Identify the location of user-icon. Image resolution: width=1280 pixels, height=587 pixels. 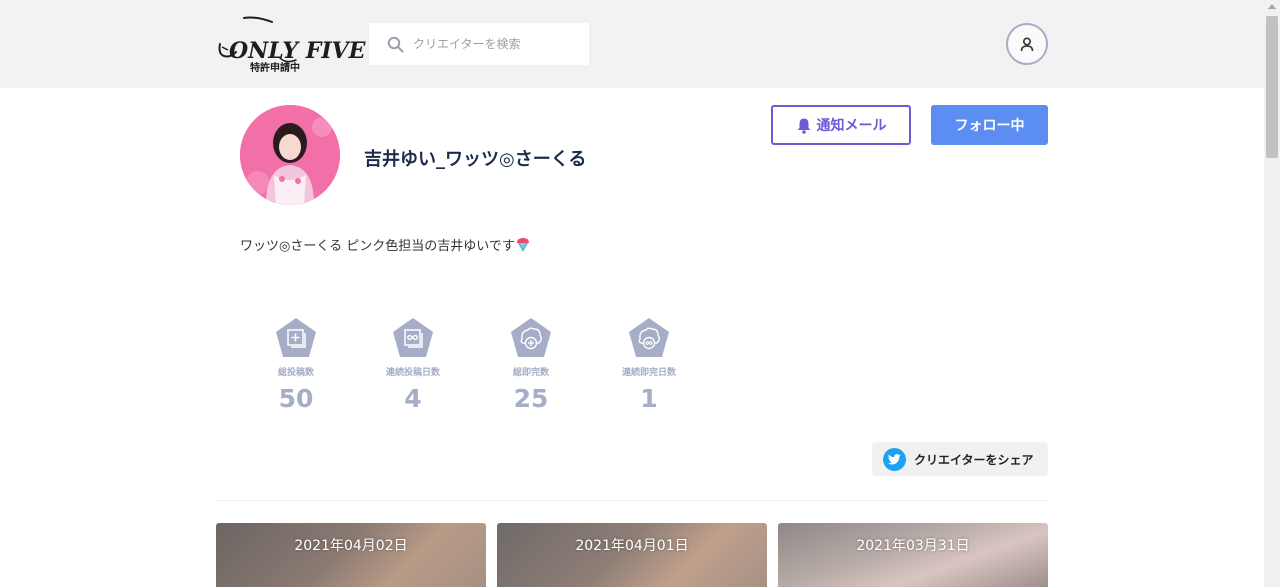
(1027, 44).